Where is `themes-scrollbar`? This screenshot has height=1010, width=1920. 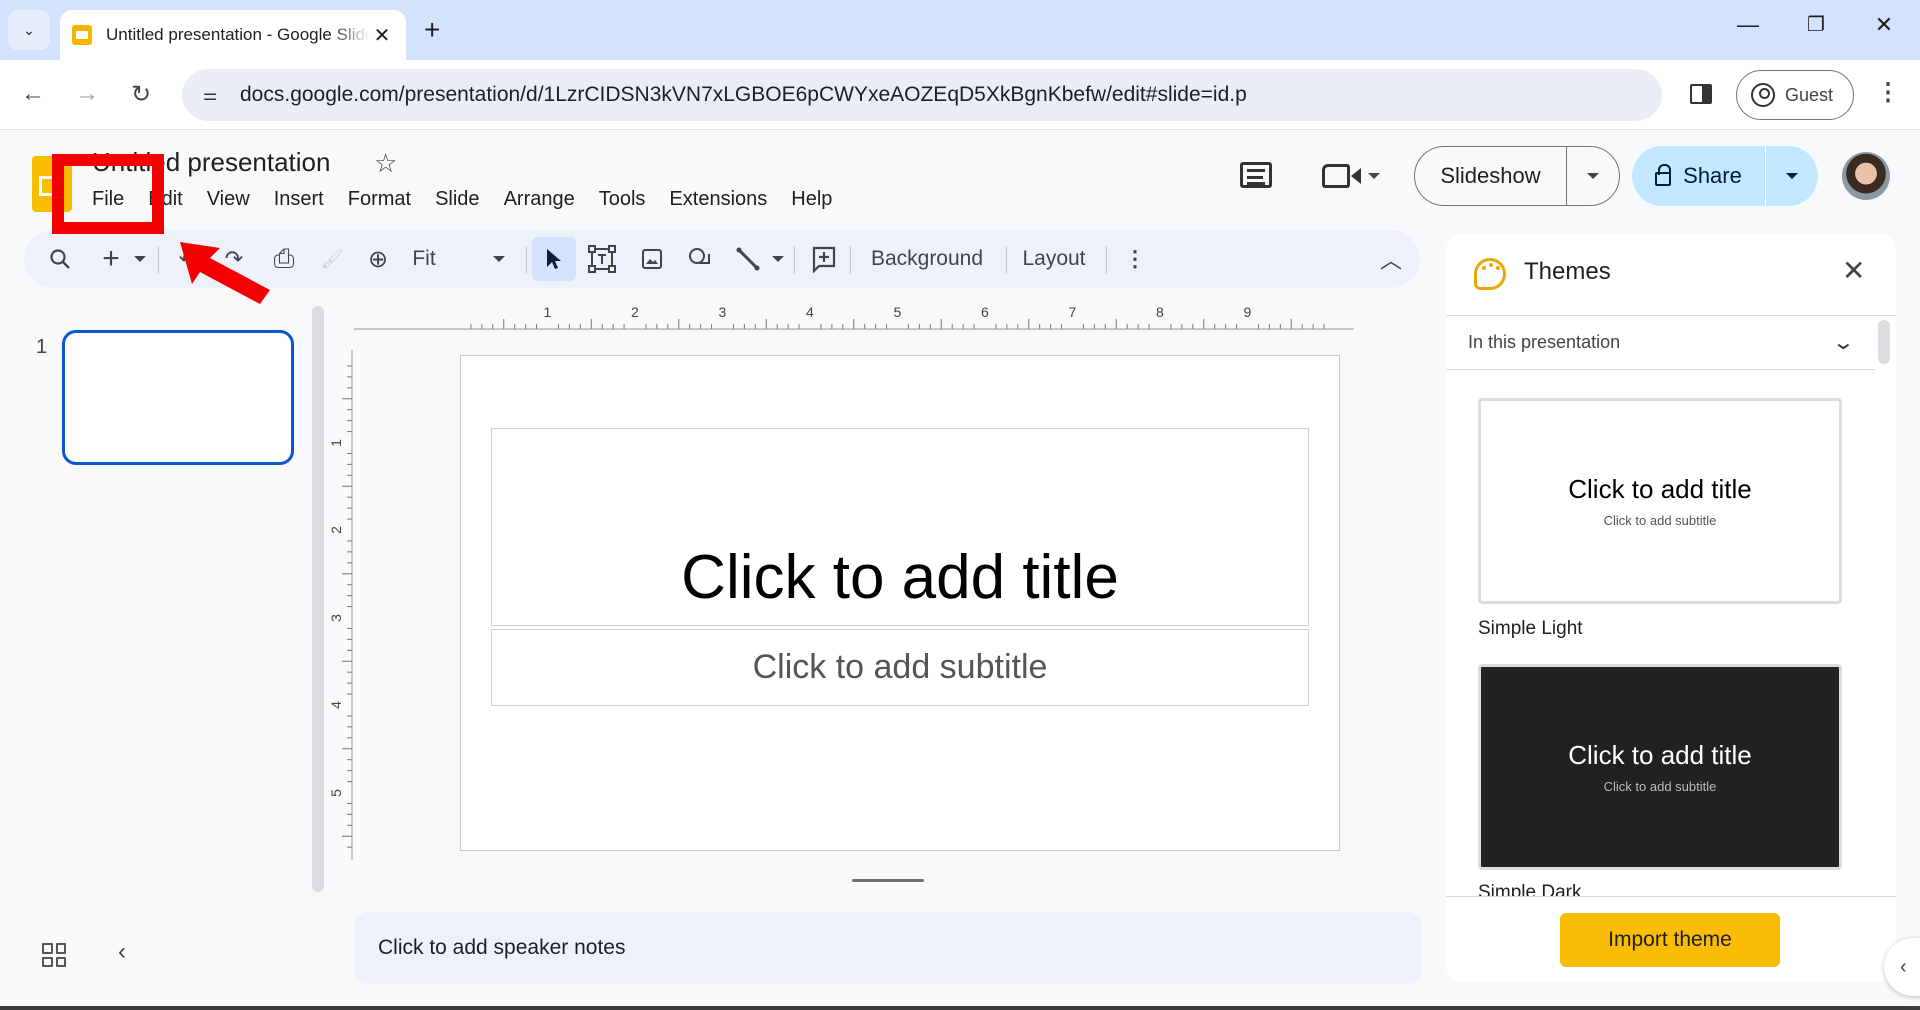
themes-scrollbar is located at coordinates (1884, 342).